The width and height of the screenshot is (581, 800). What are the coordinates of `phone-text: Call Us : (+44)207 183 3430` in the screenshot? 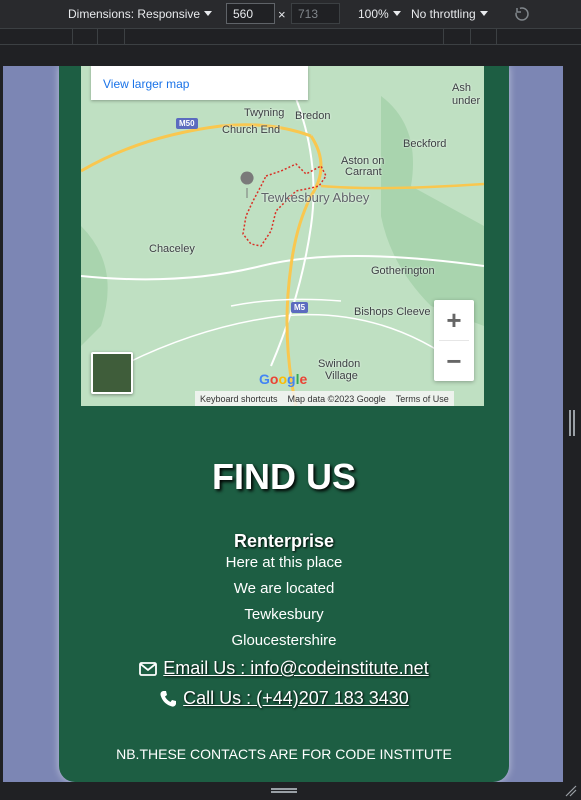 It's located at (296, 698).